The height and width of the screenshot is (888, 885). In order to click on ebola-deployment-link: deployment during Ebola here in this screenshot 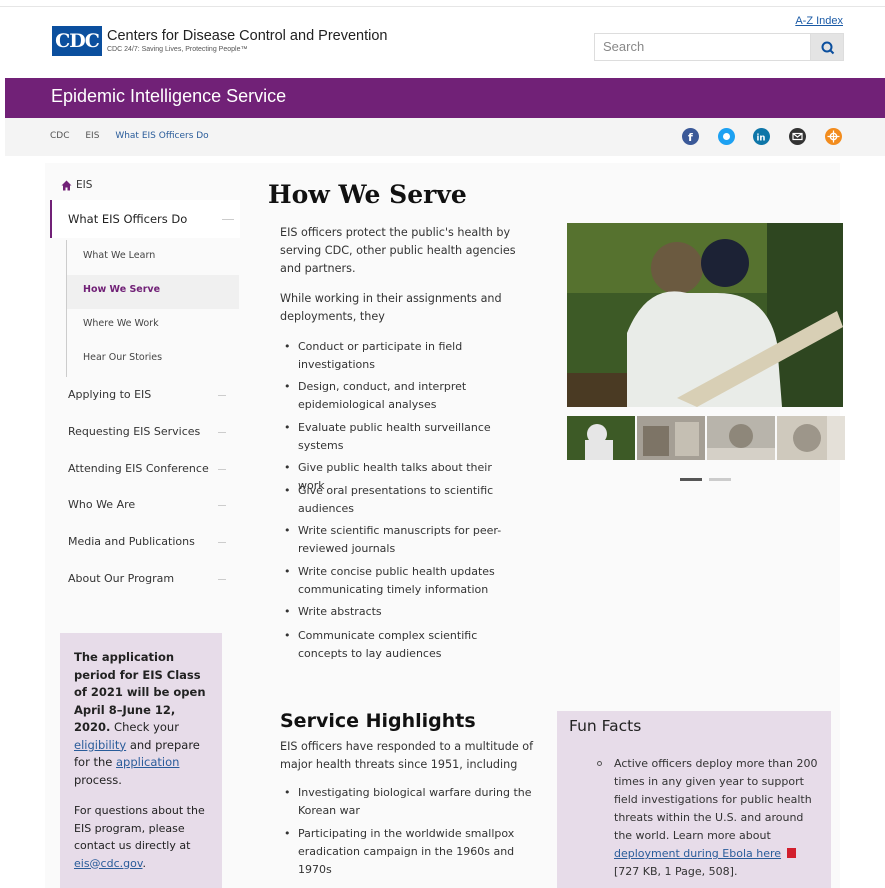, I will do `click(697, 853)`.